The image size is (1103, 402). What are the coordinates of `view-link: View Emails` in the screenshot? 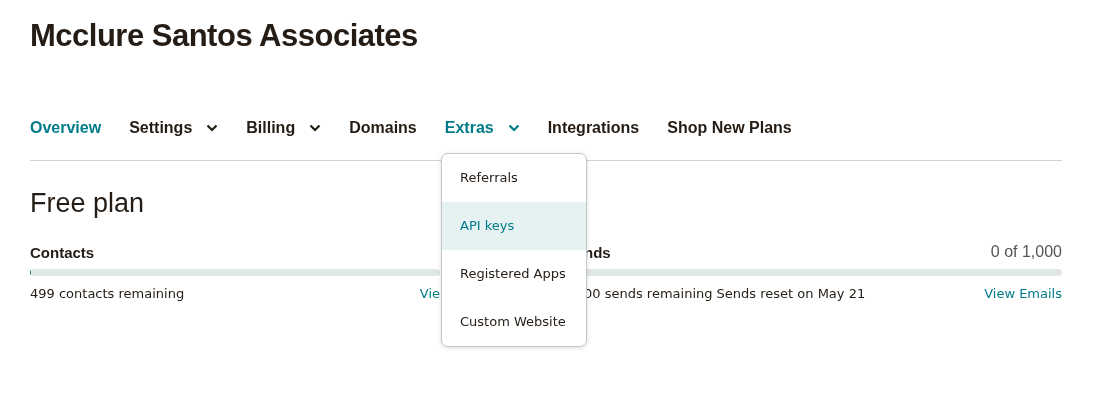 It's located at (1023, 293).